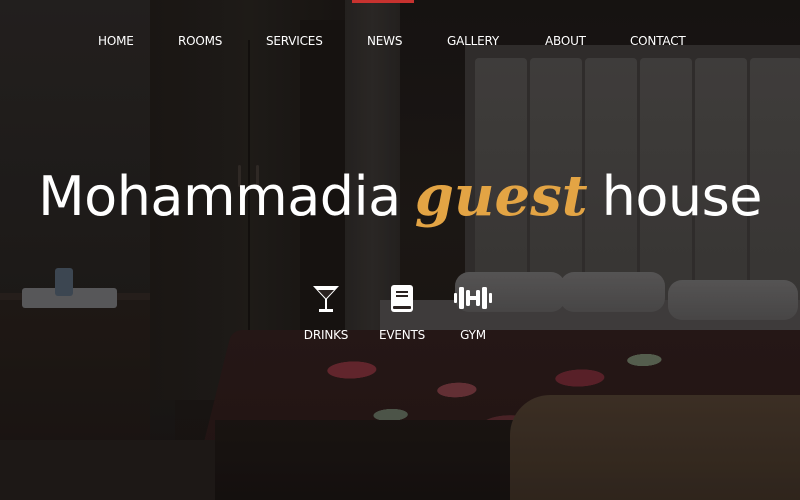 The image size is (800, 500). I want to click on active-nav-indicator, so click(383, 1).